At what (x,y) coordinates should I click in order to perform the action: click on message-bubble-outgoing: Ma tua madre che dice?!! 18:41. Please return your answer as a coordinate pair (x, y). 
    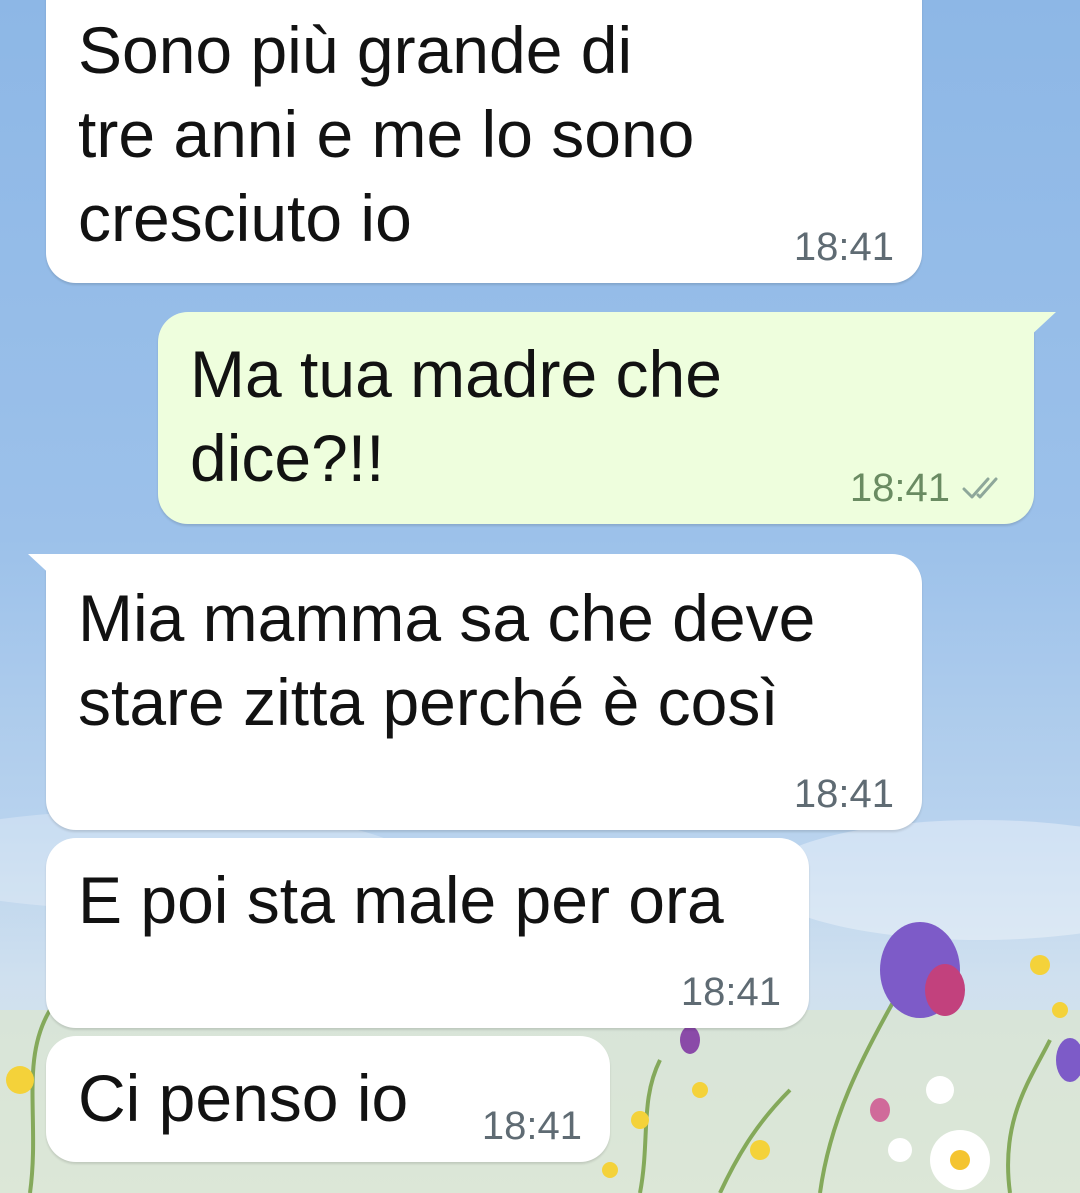
    Looking at the image, I should click on (607, 418).